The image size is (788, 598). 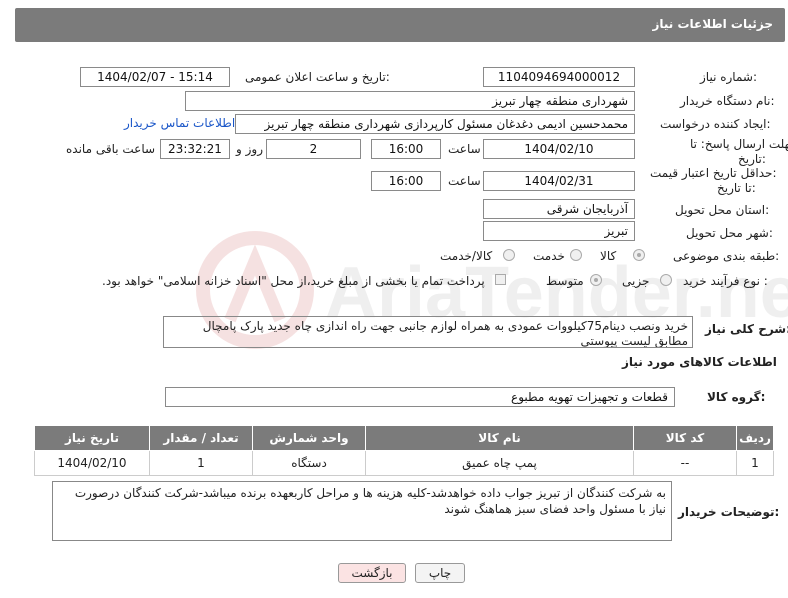 What do you see at coordinates (559, 181) in the screenshot?
I see `price-validity-date-field: 1404/02/31` at bounding box center [559, 181].